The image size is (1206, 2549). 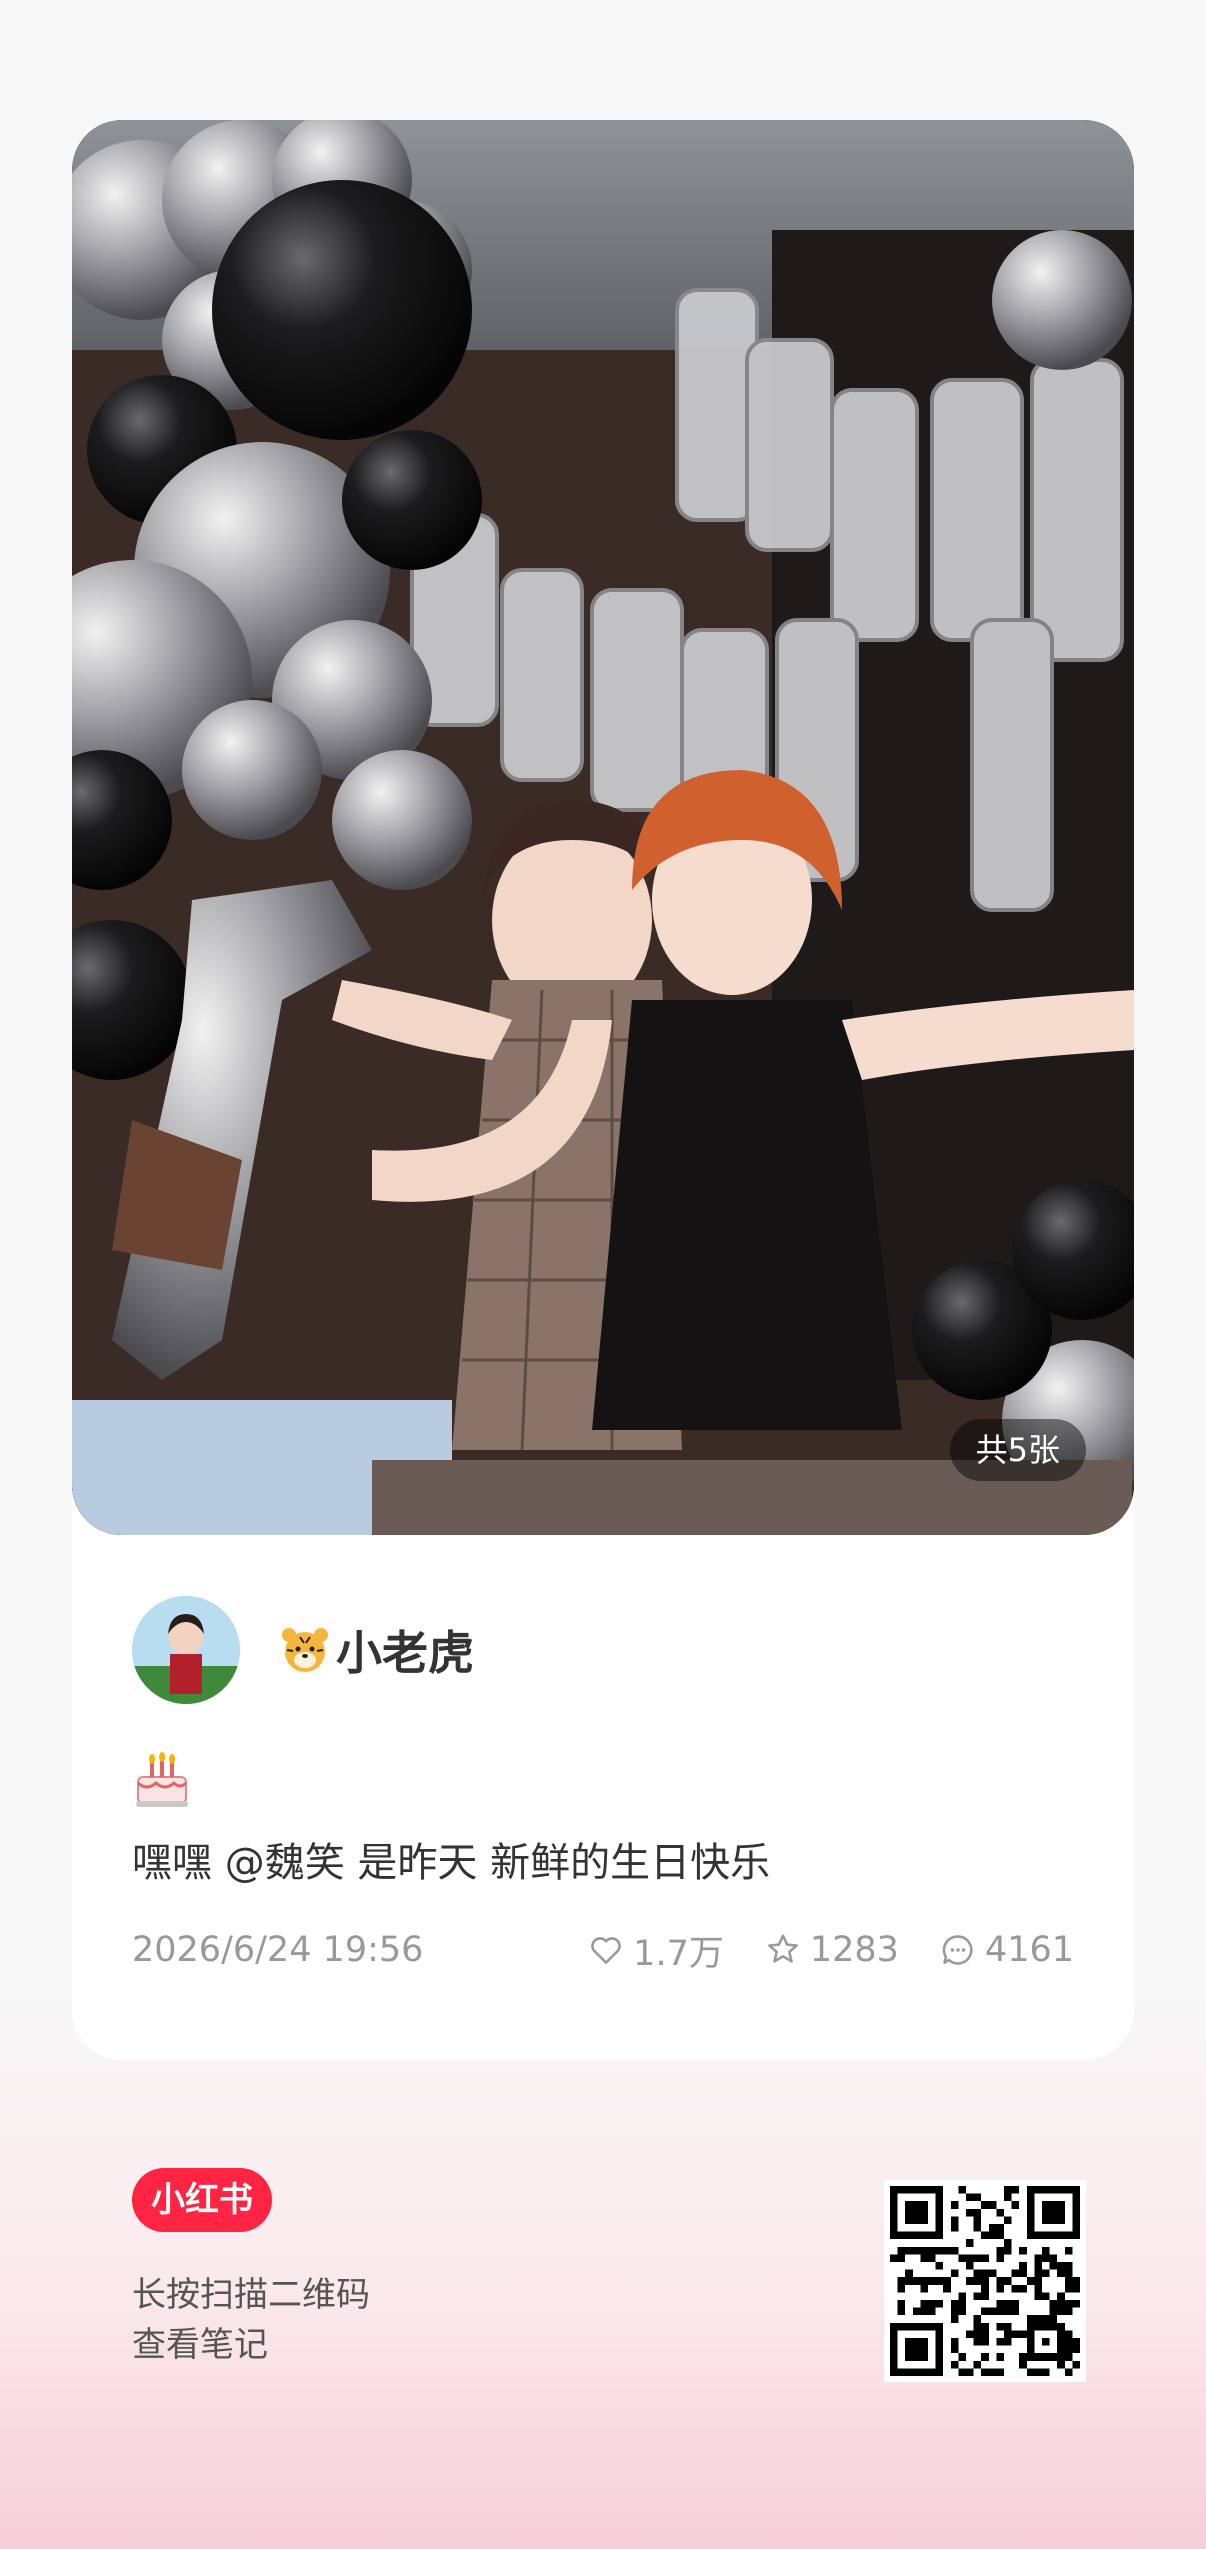 I want to click on qr-code-pattern, so click(x=985, y=2281).